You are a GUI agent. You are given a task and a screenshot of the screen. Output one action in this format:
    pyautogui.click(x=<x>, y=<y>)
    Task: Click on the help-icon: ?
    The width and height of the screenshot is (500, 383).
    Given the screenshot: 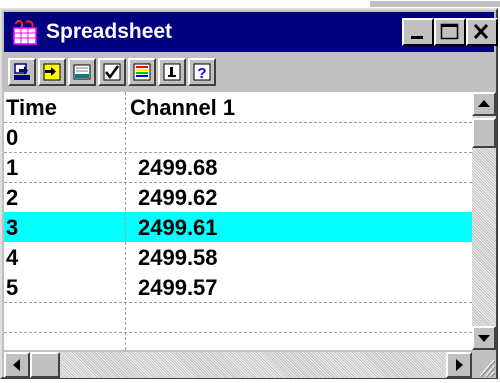 What is the action you would take?
    pyautogui.click(x=202, y=72)
    